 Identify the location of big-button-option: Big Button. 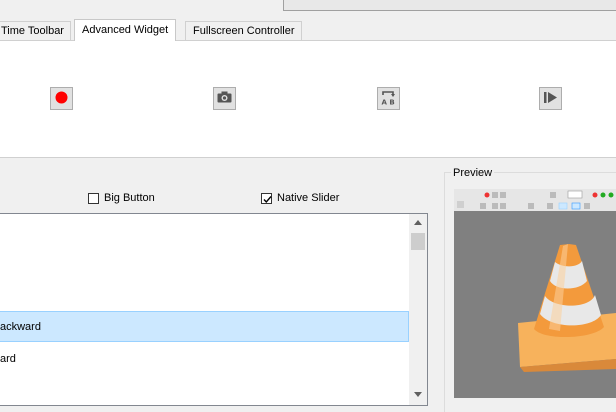
(121, 198).